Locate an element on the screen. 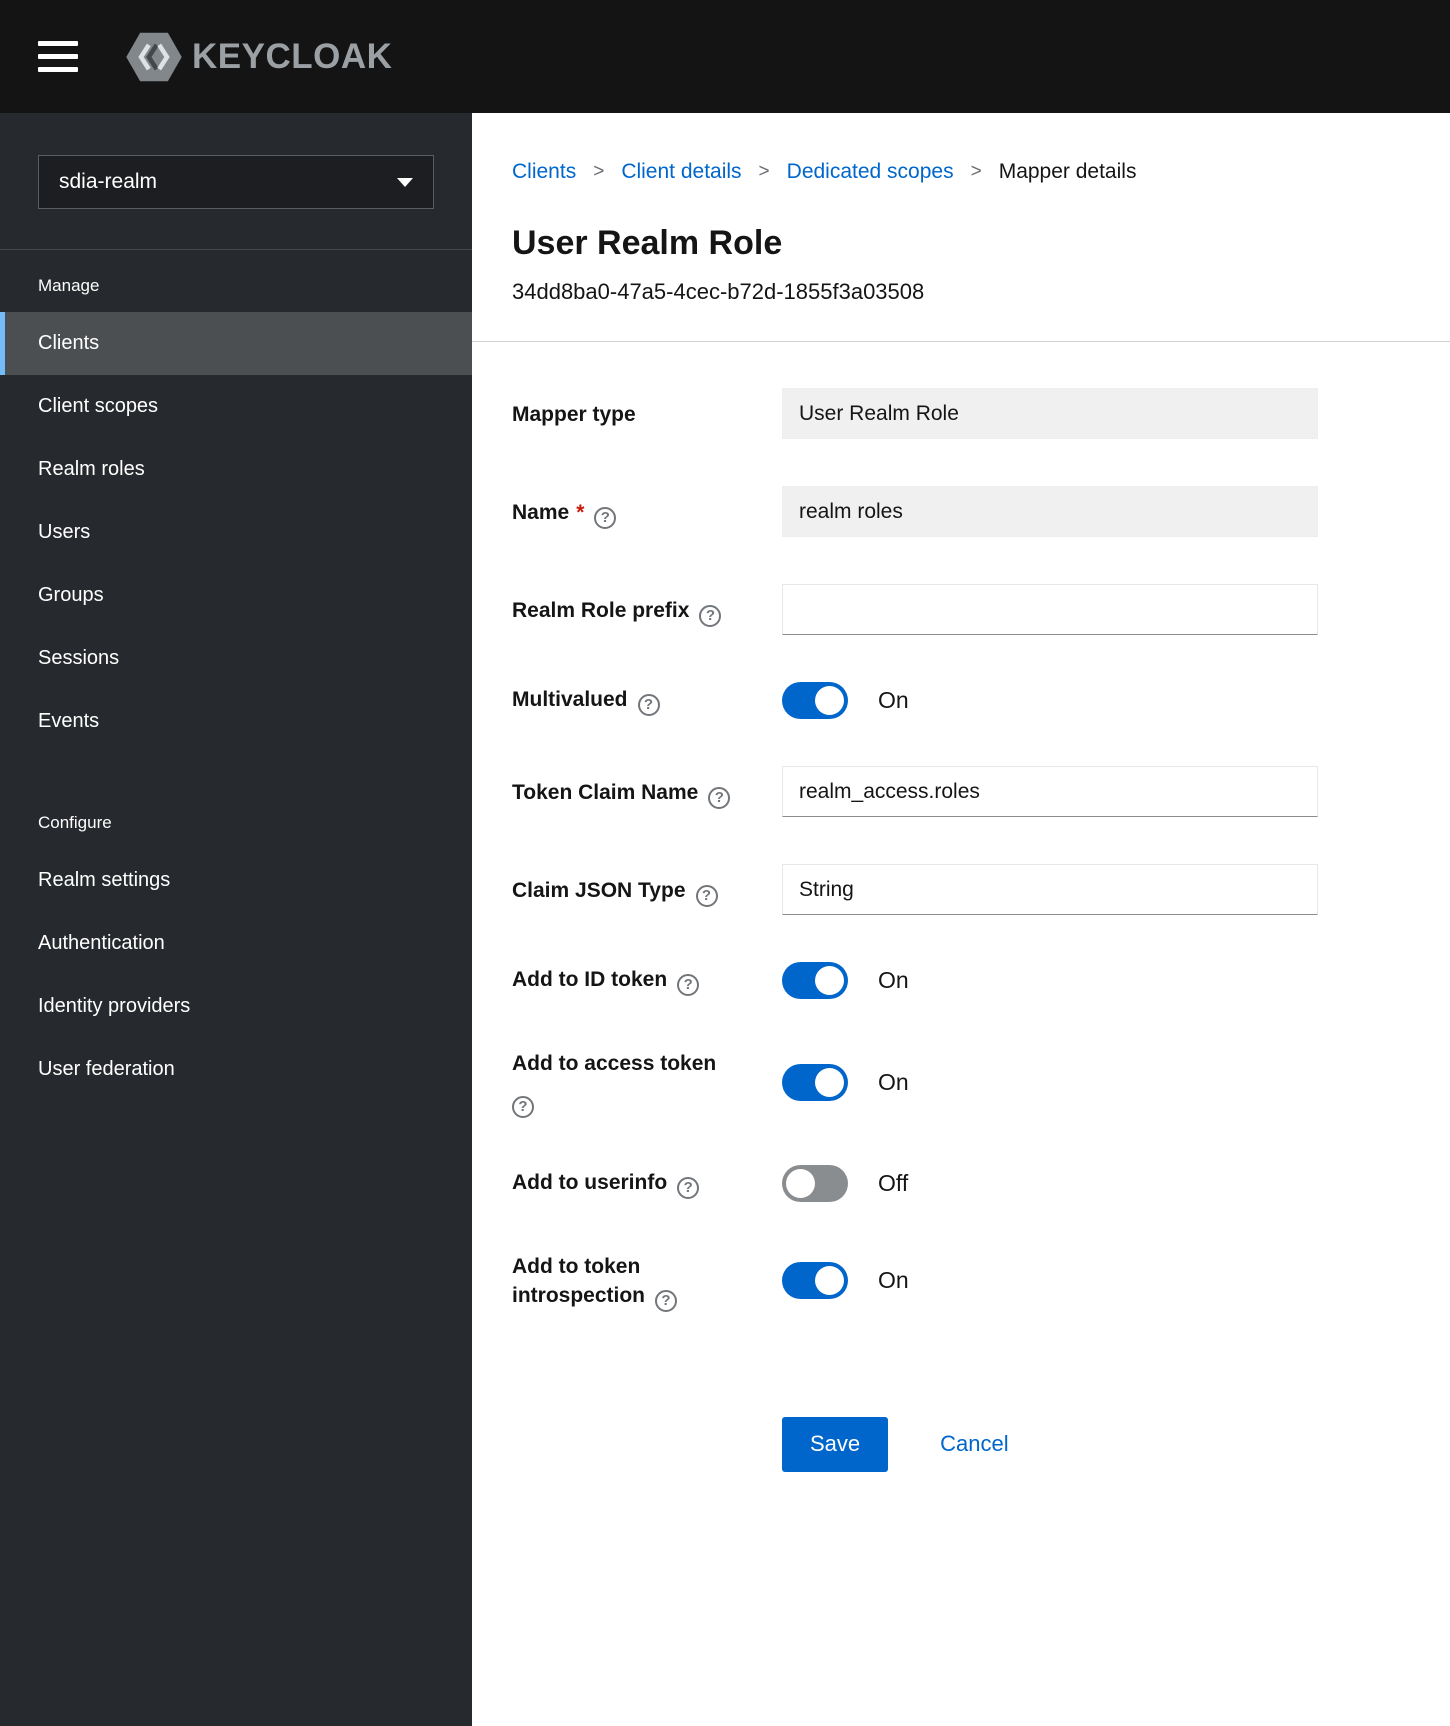 The width and height of the screenshot is (1450, 1726). keycloak-logo: KEYCLOAK is located at coordinates (258, 57).